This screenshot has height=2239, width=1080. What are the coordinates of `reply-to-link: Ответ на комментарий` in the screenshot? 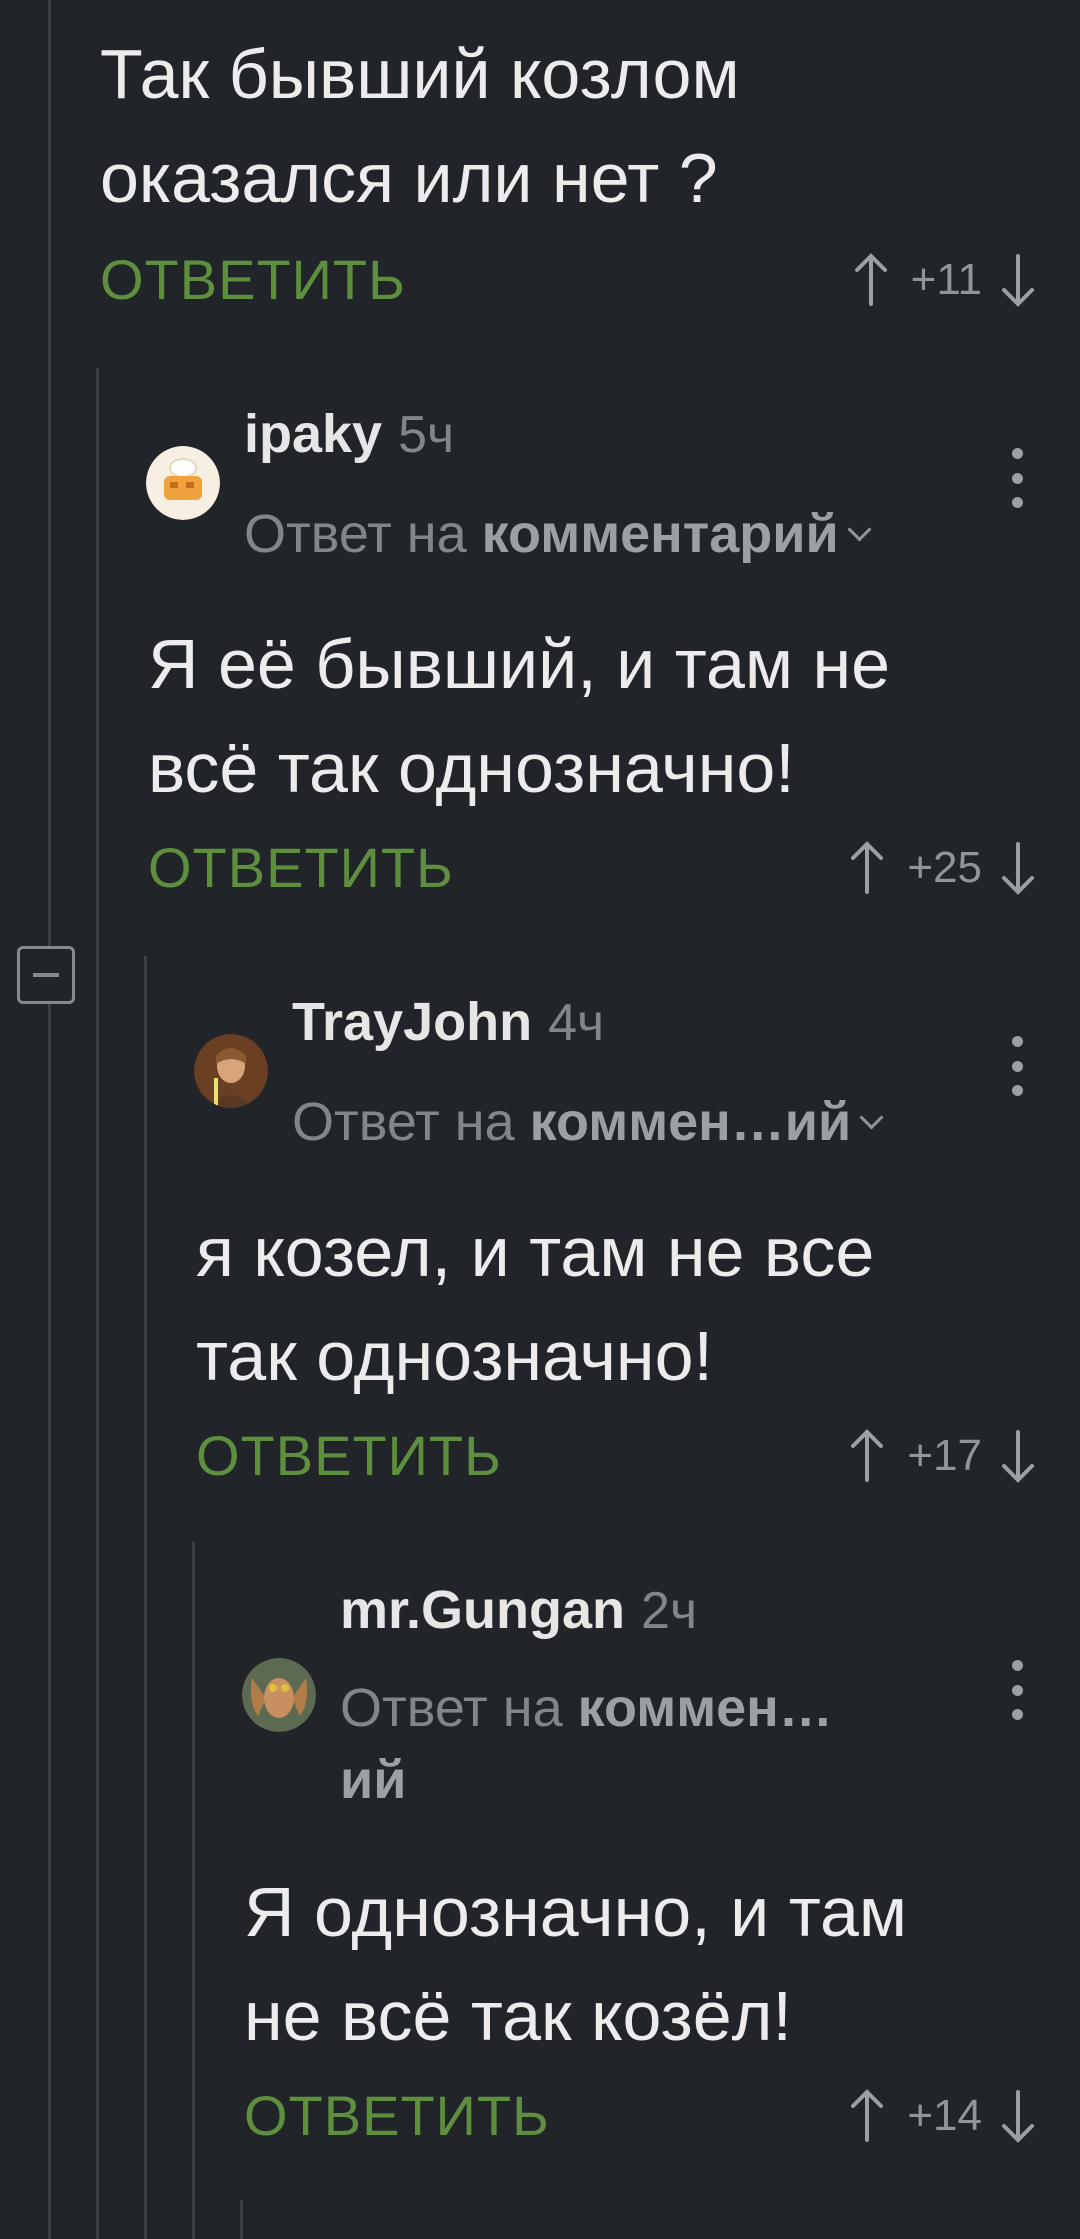 It's located at (558, 534).